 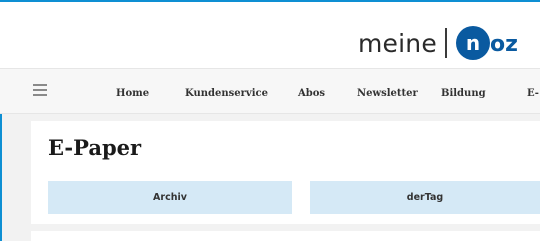 What do you see at coordinates (463, 93) in the screenshot?
I see `nav-item-bildung: Bildung` at bounding box center [463, 93].